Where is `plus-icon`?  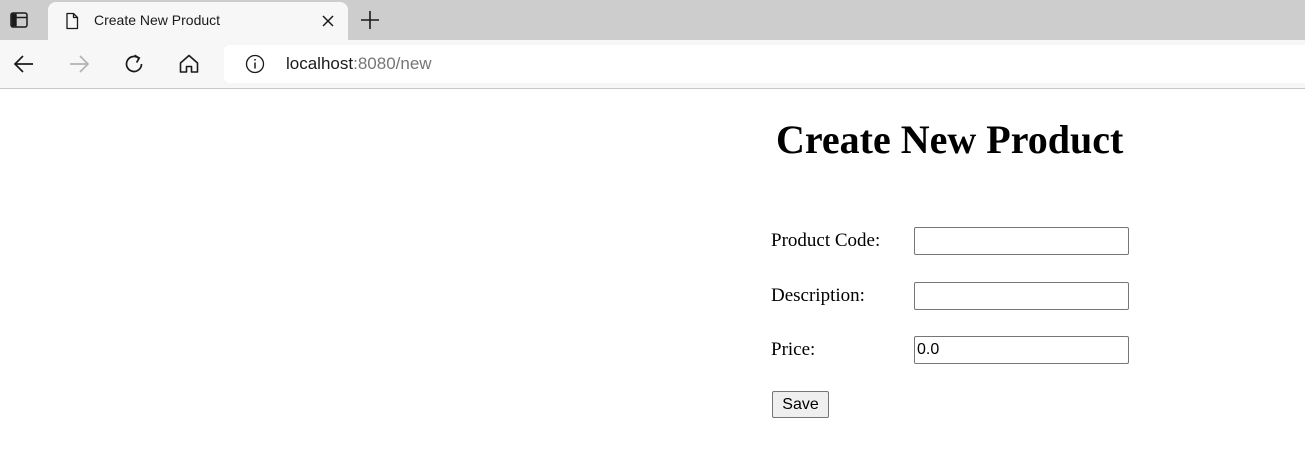
plus-icon is located at coordinates (370, 20).